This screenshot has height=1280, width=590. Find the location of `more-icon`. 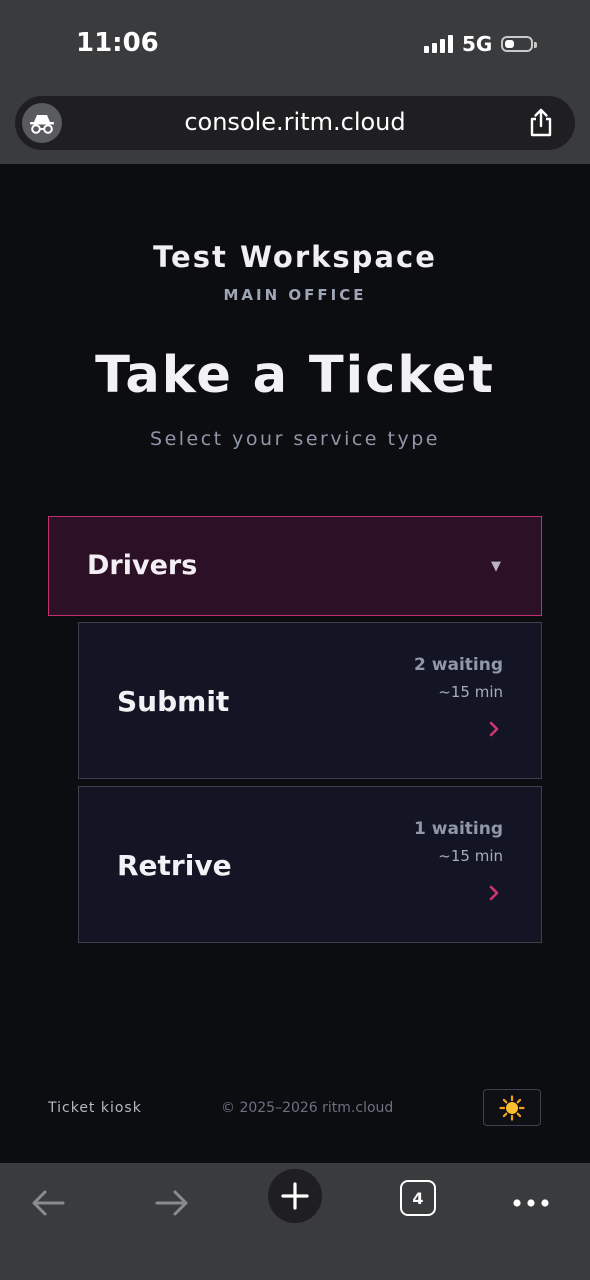

more-icon is located at coordinates (531, 1203).